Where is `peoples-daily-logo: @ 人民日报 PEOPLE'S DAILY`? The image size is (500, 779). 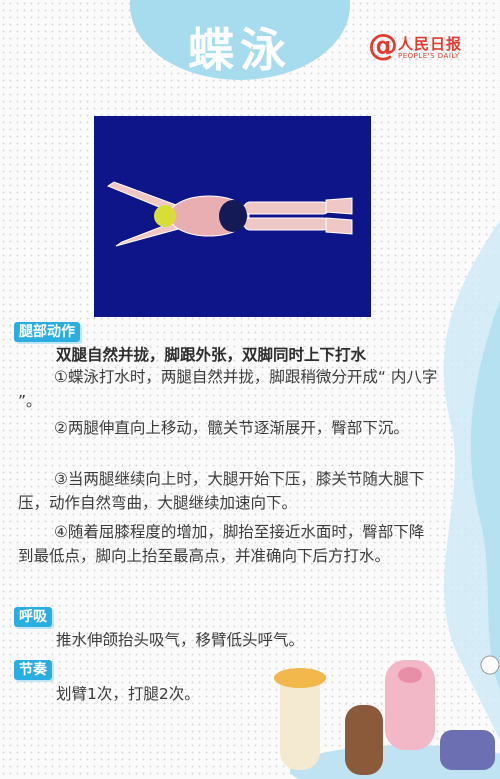 peoples-daily-logo: @ 人民日报 PEOPLE'S DAILY is located at coordinates (428, 48).